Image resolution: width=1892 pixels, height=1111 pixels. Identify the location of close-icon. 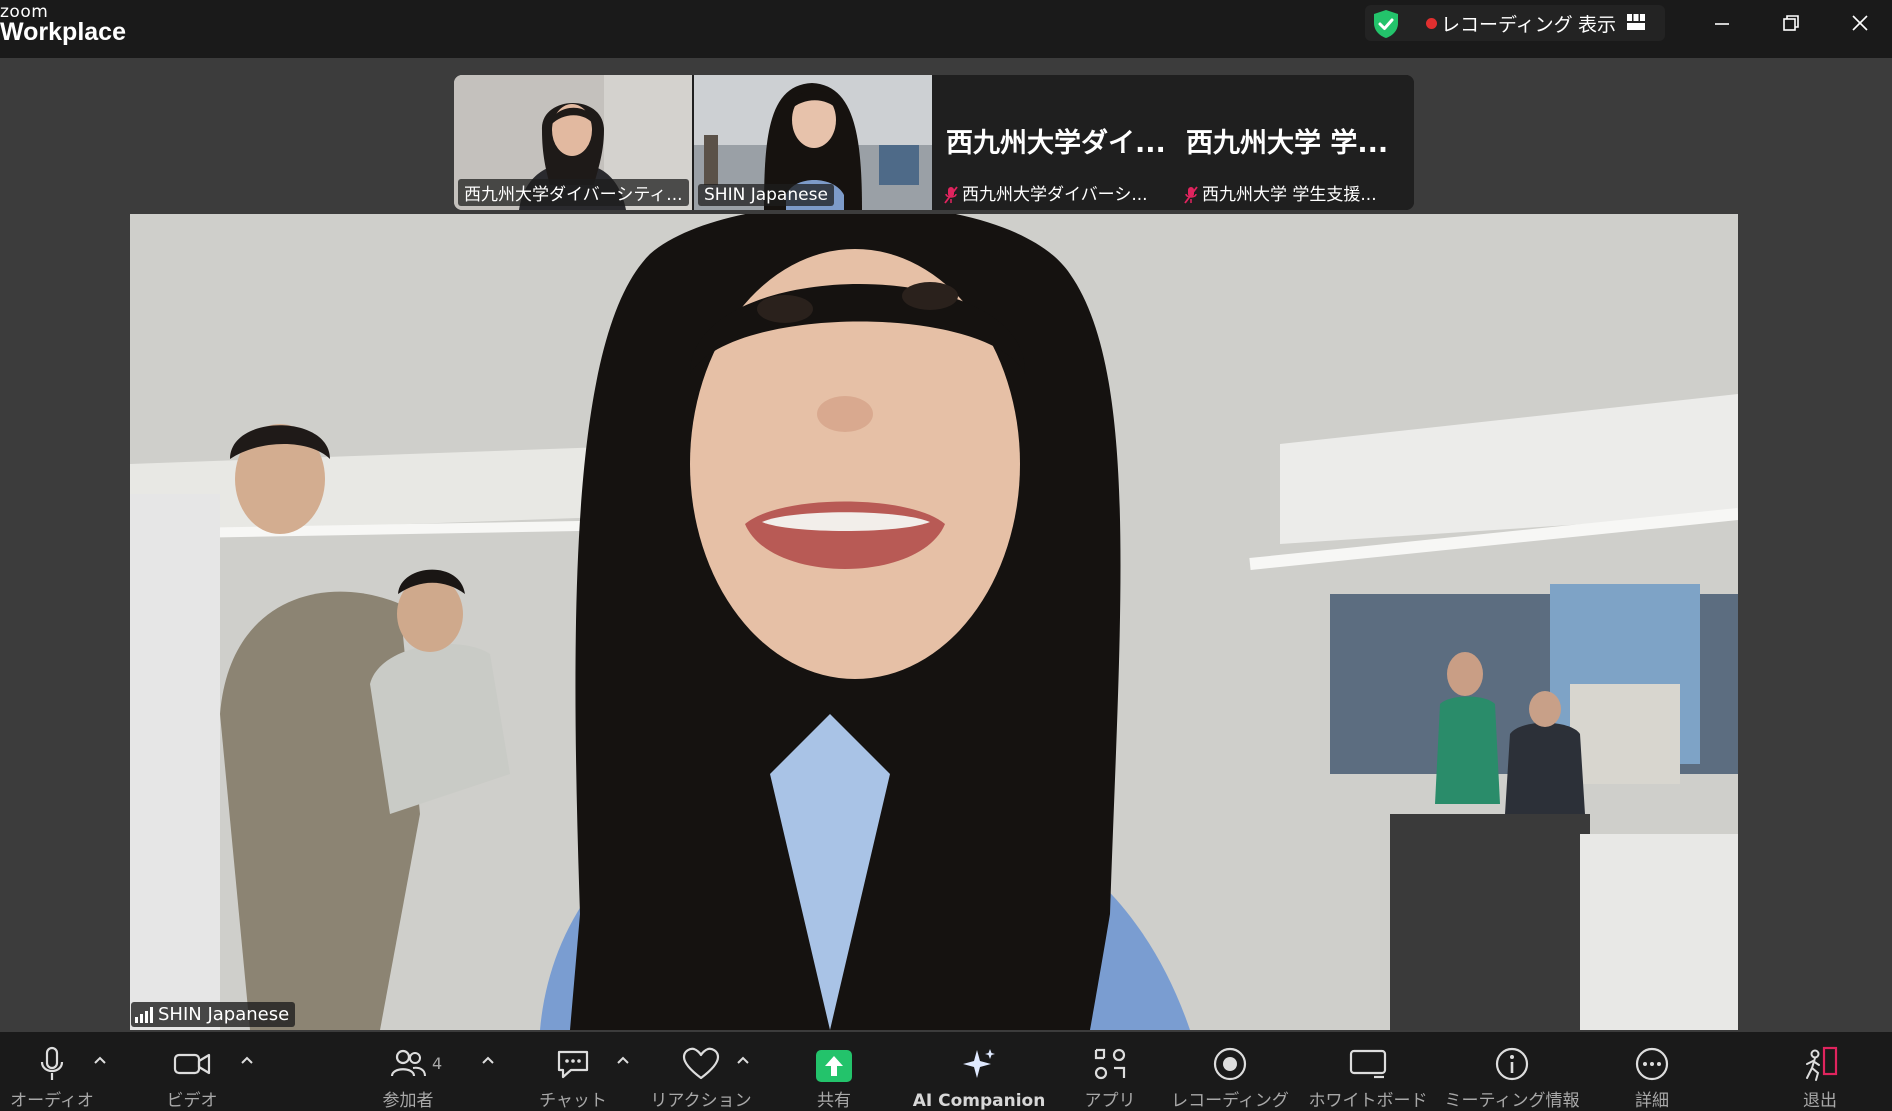
(1860, 24).